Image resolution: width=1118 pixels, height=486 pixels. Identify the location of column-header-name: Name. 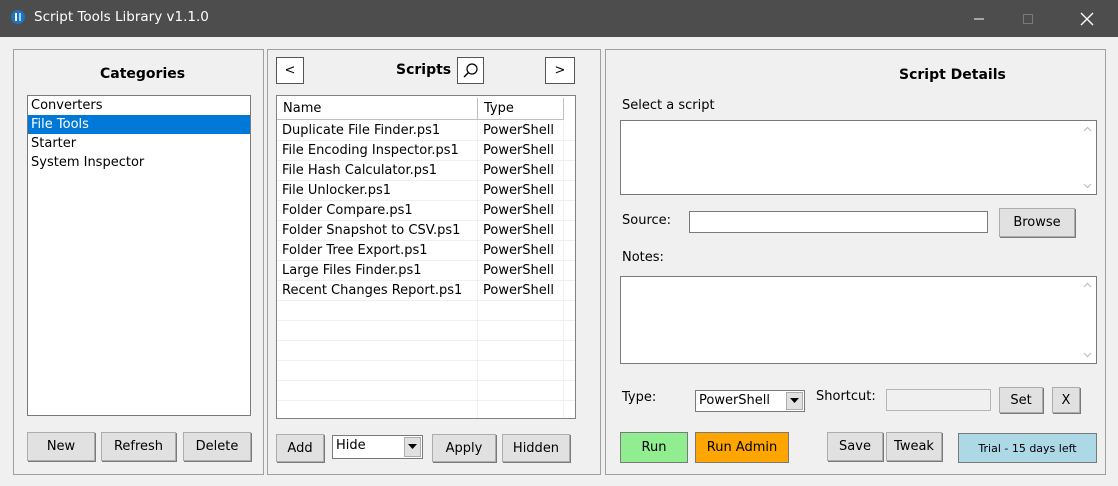
(377, 109).